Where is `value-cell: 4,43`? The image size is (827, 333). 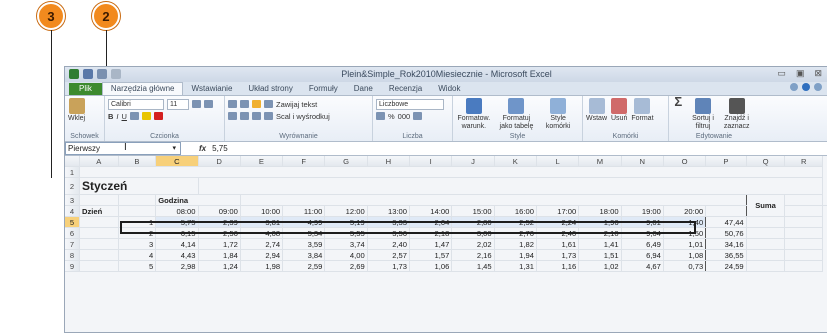
value-cell: 4,43 is located at coordinates (177, 255).